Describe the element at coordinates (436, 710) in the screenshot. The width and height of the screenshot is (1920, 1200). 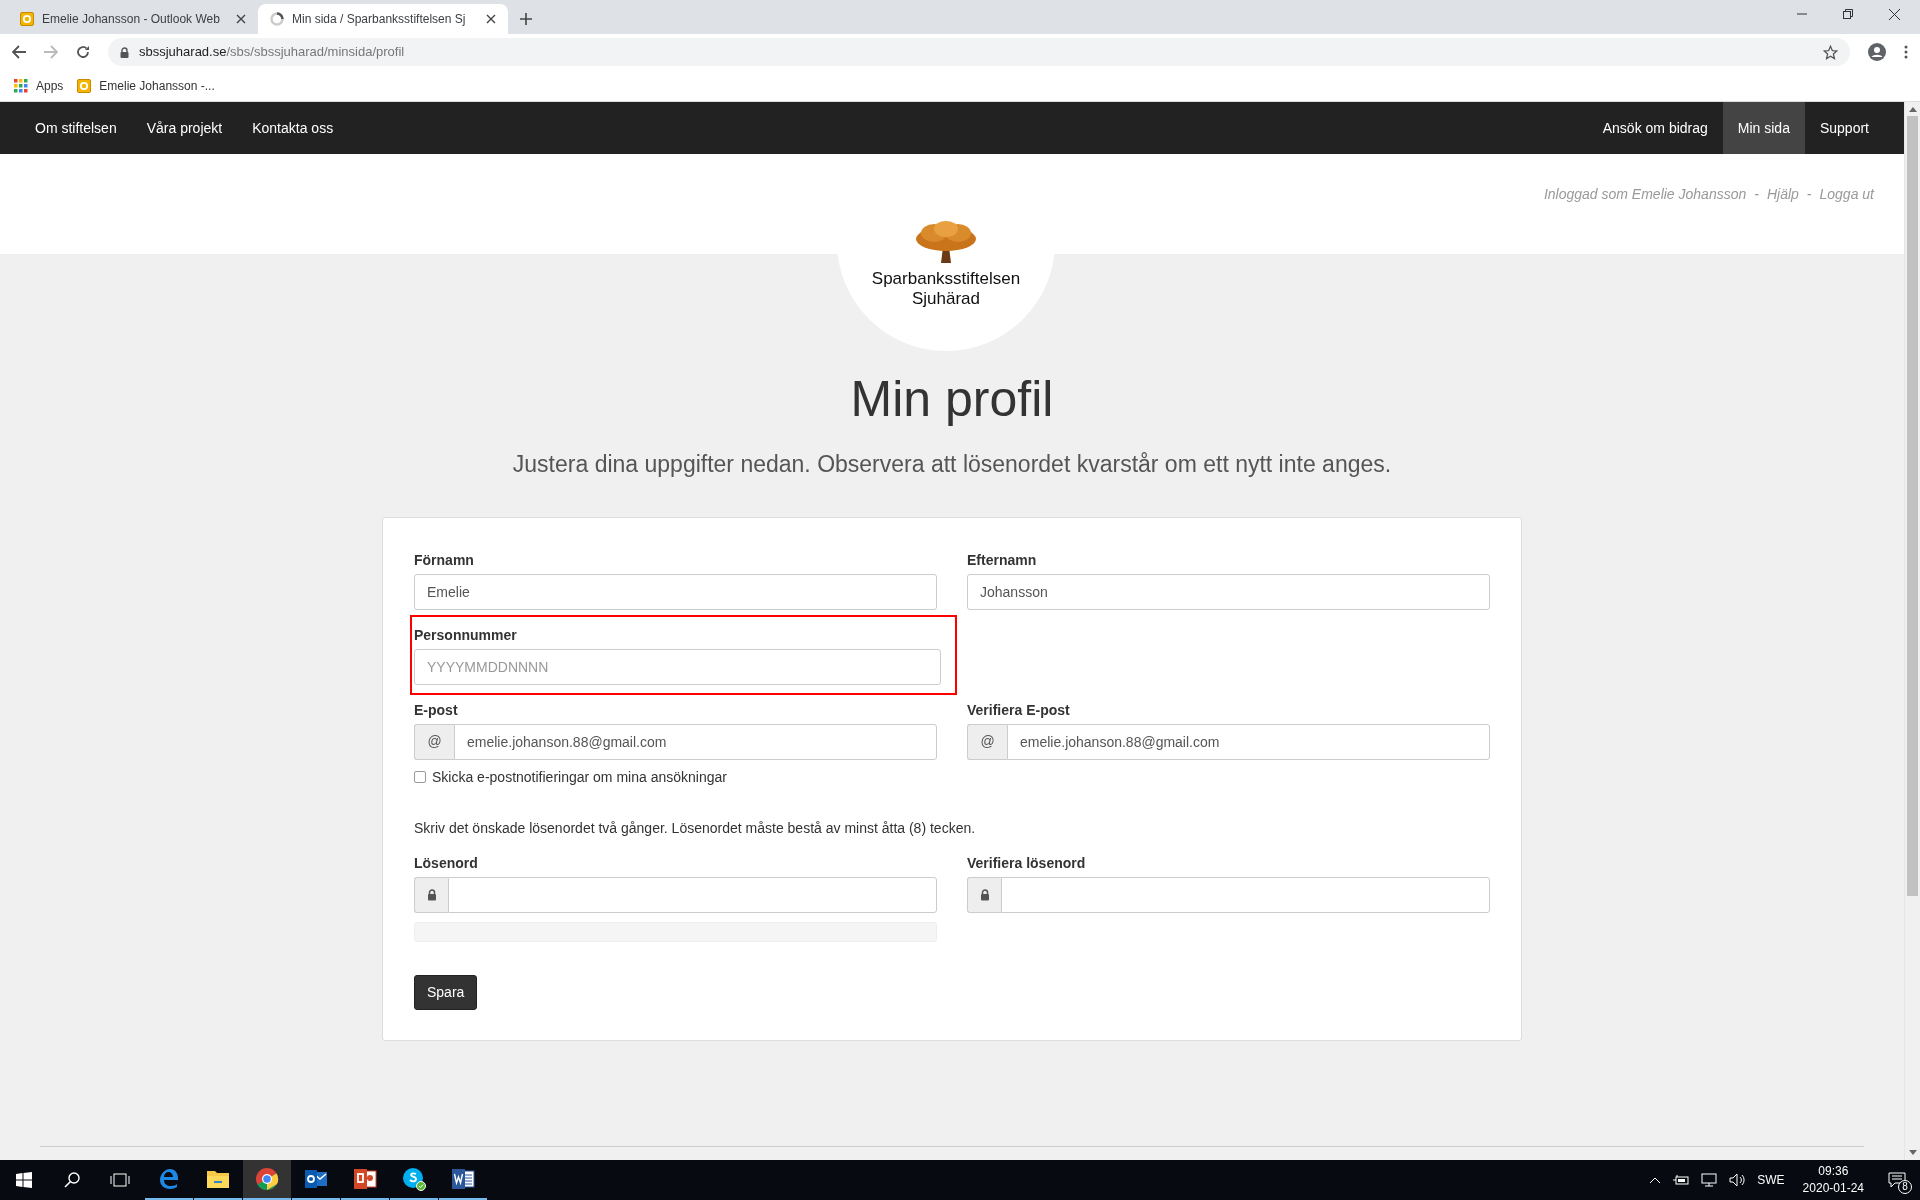
I see `field-label: E-post` at that location.